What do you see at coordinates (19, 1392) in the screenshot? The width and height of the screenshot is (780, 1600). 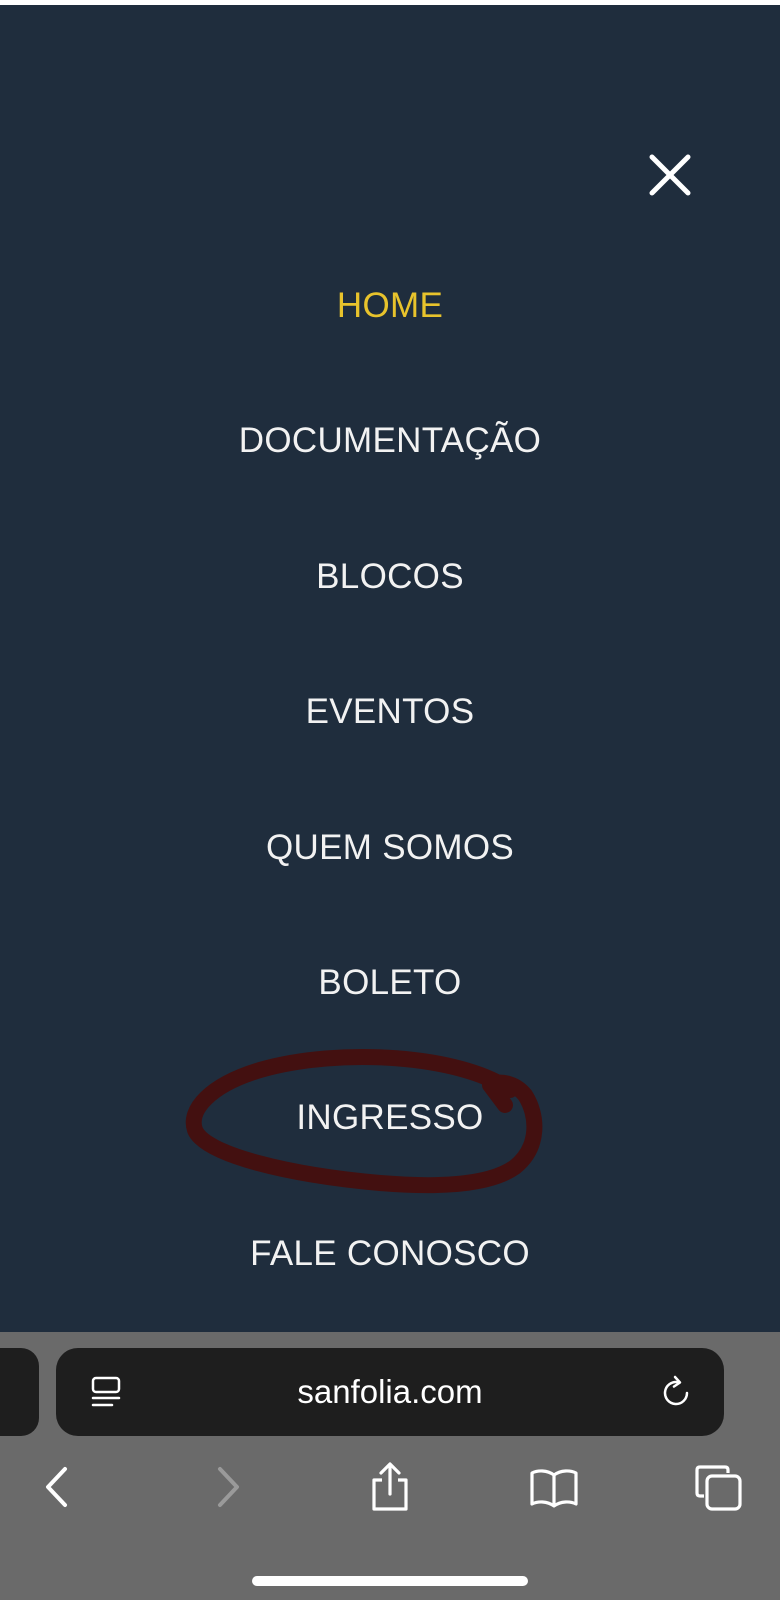 I see `previous-tab-peek` at bounding box center [19, 1392].